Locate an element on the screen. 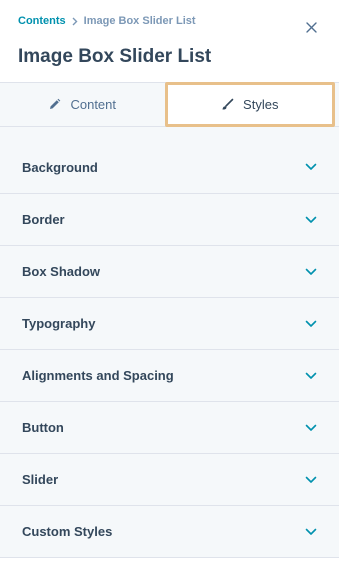  section-background: Background is located at coordinates (169, 167).